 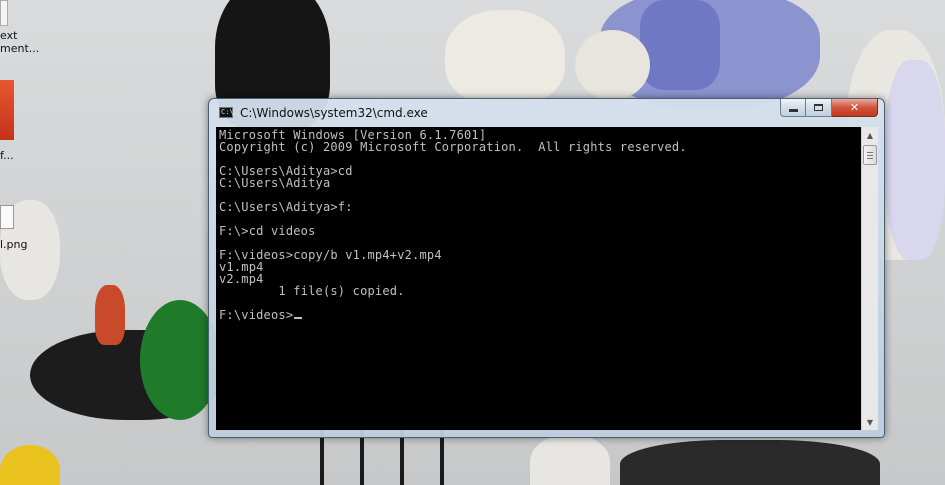 What do you see at coordinates (241, 267) in the screenshot?
I see `console-line: v1.mp4` at bounding box center [241, 267].